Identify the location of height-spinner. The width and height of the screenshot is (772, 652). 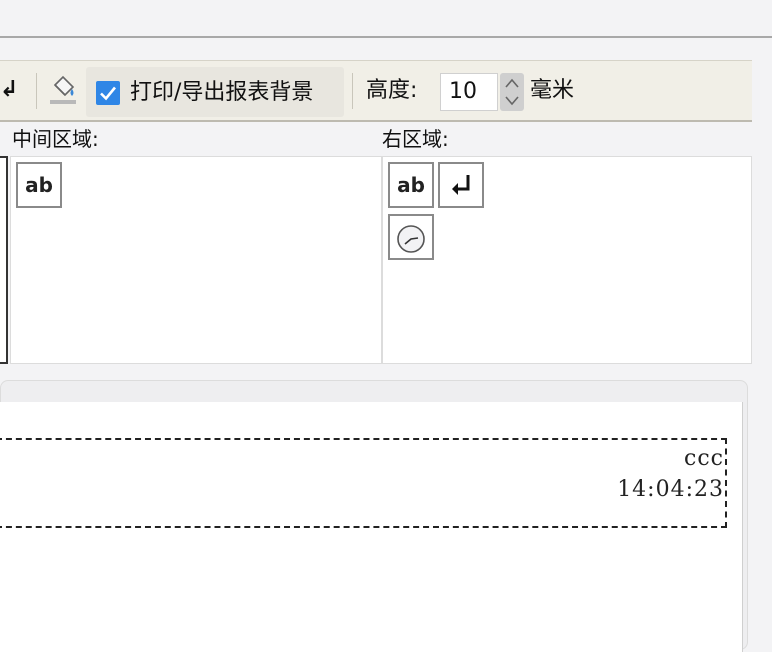
(512, 92).